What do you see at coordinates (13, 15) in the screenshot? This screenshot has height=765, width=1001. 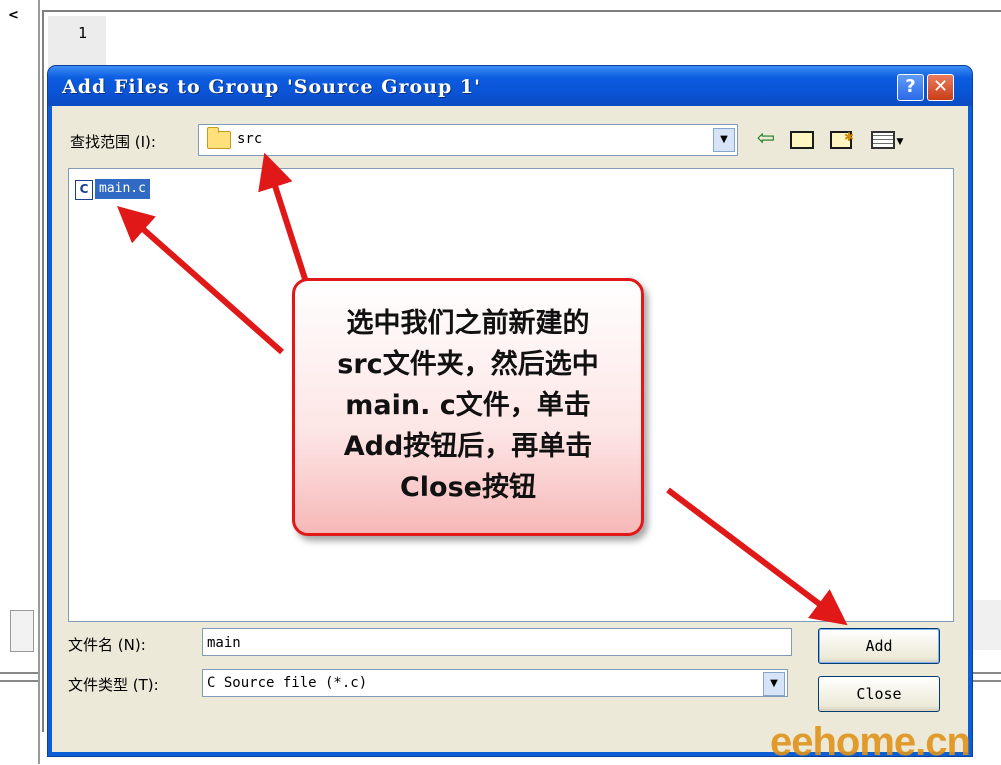 I see `panel-collapse-icon: <` at bounding box center [13, 15].